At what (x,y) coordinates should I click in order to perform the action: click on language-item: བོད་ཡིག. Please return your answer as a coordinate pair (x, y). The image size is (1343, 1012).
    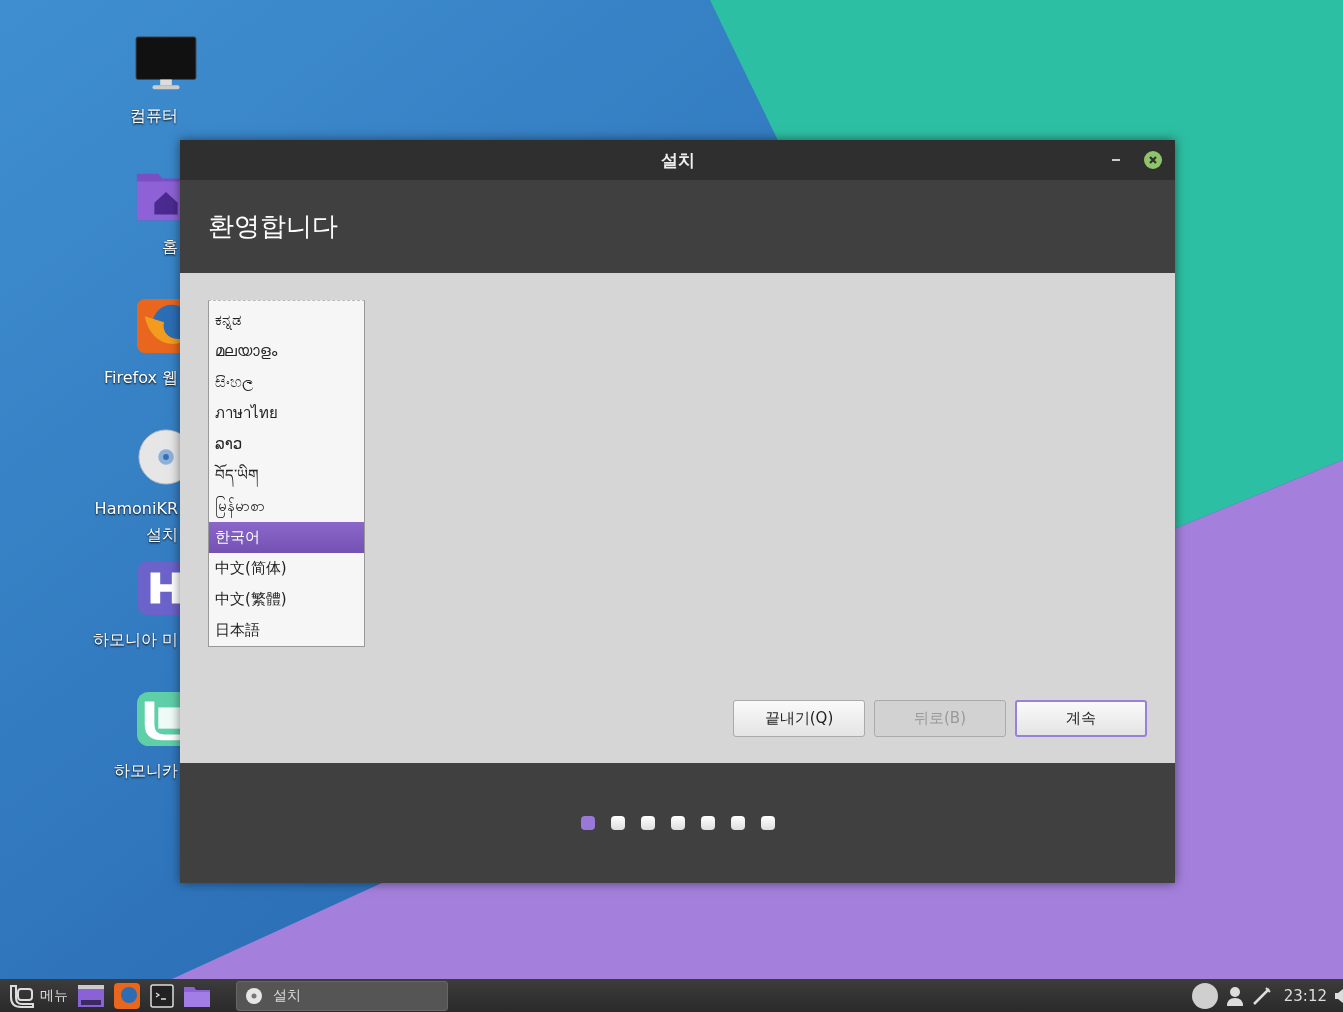
    Looking at the image, I should click on (286, 475).